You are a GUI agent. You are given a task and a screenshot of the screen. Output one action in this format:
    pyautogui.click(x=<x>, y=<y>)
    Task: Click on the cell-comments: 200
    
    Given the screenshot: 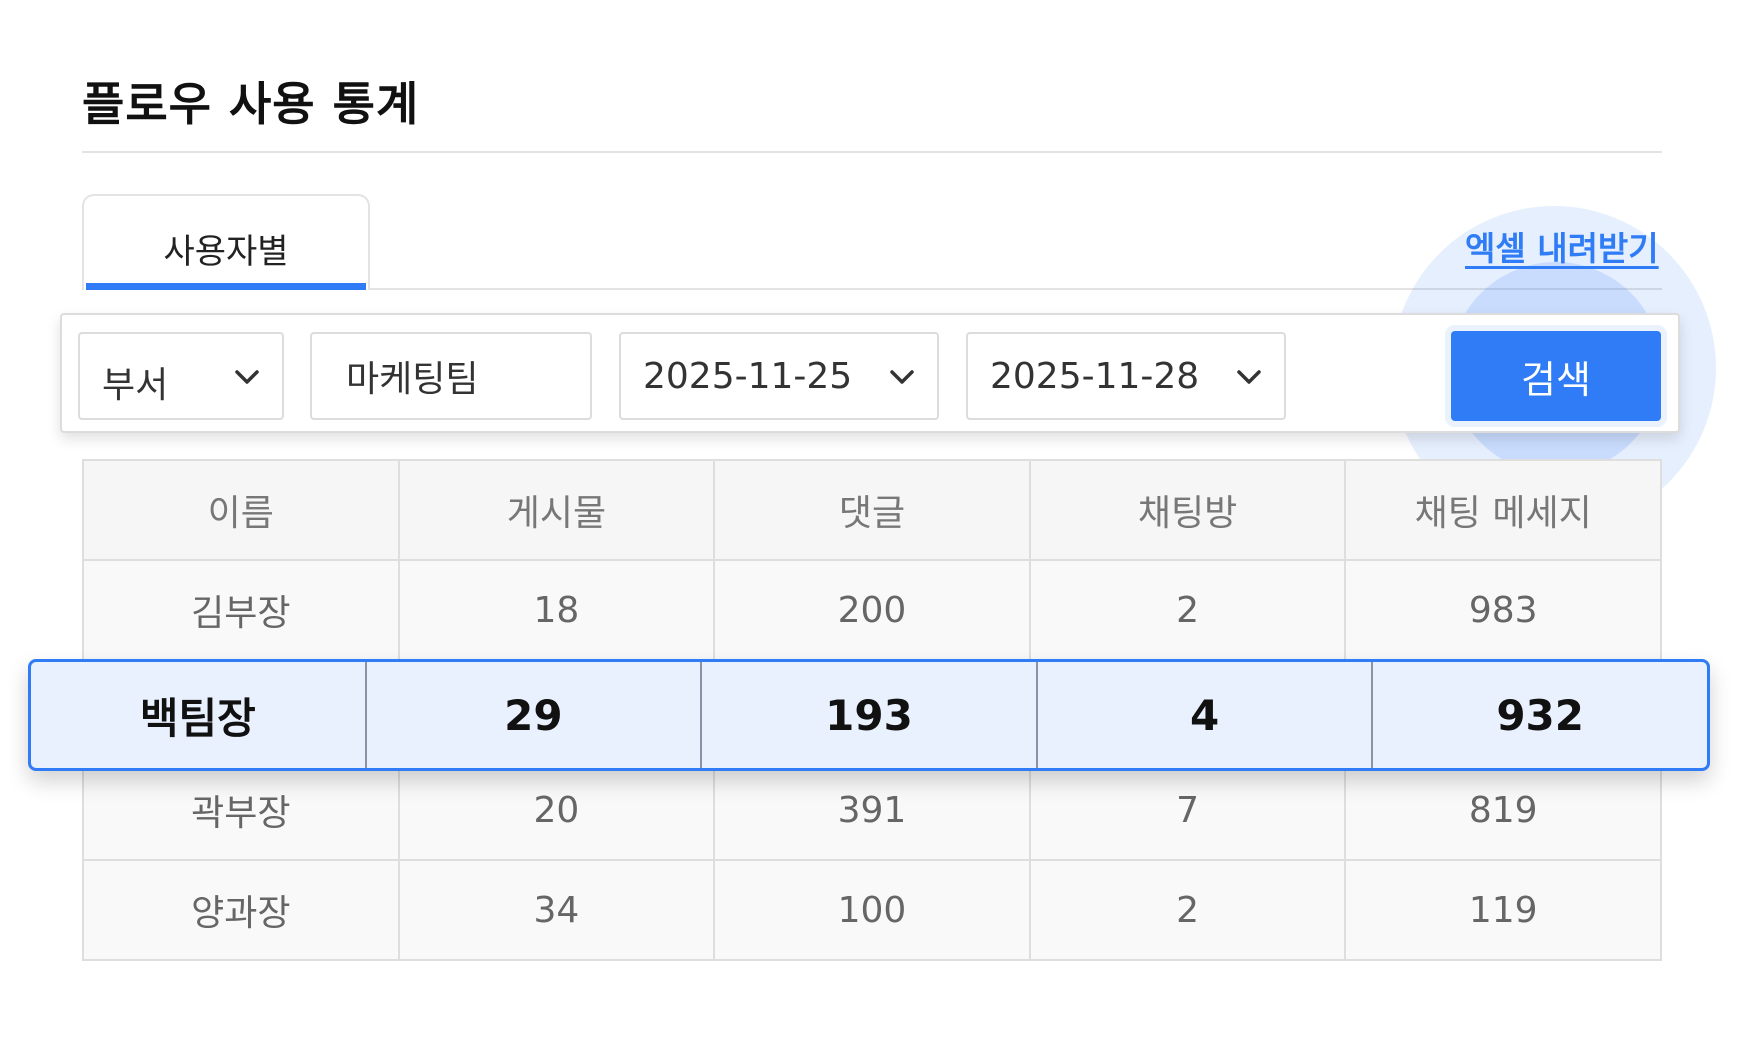 What is the action you would take?
    pyautogui.click(x=872, y=610)
    